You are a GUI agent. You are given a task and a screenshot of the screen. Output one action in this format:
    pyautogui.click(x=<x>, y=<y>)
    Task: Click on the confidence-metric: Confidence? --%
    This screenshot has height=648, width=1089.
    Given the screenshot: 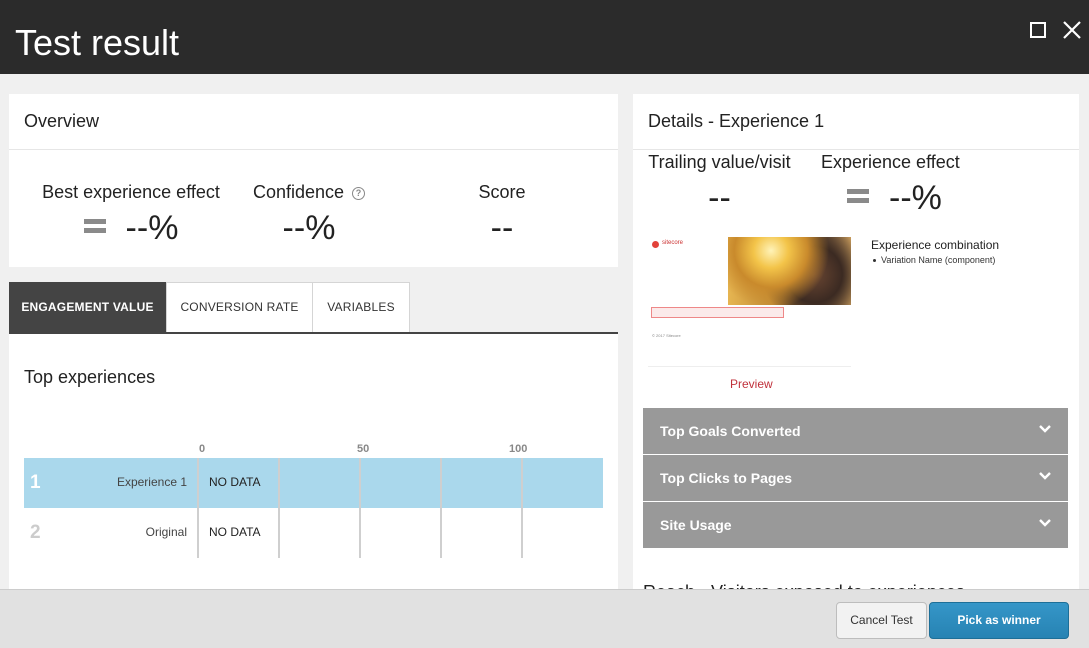 What is the action you would take?
    pyautogui.click(x=309, y=215)
    